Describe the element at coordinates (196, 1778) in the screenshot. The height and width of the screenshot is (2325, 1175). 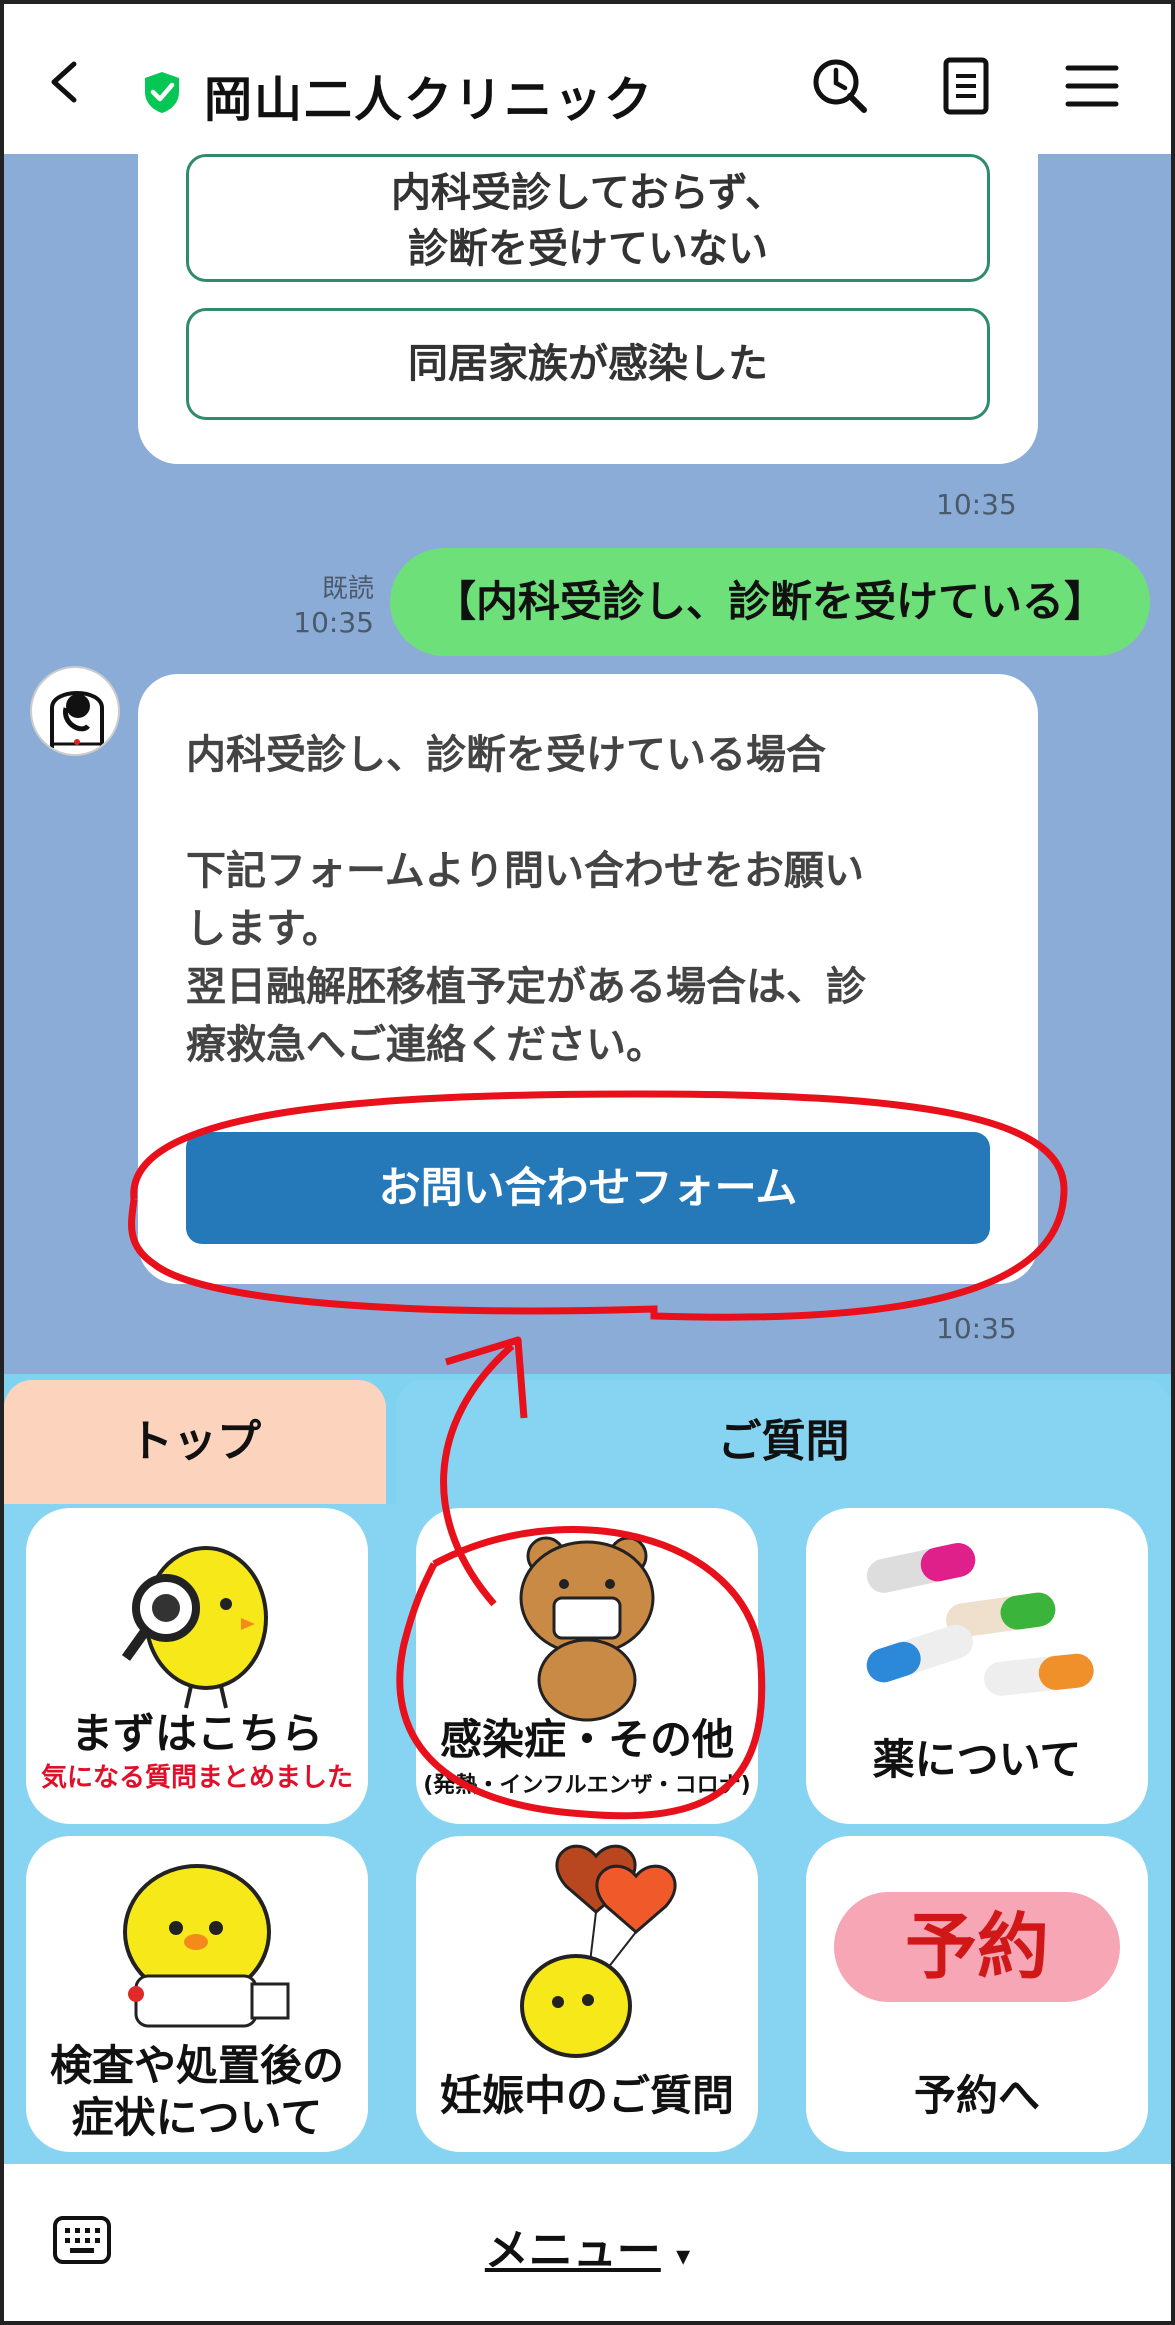
I see `tile-sublabel: 気になる質問まとめました` at that location.